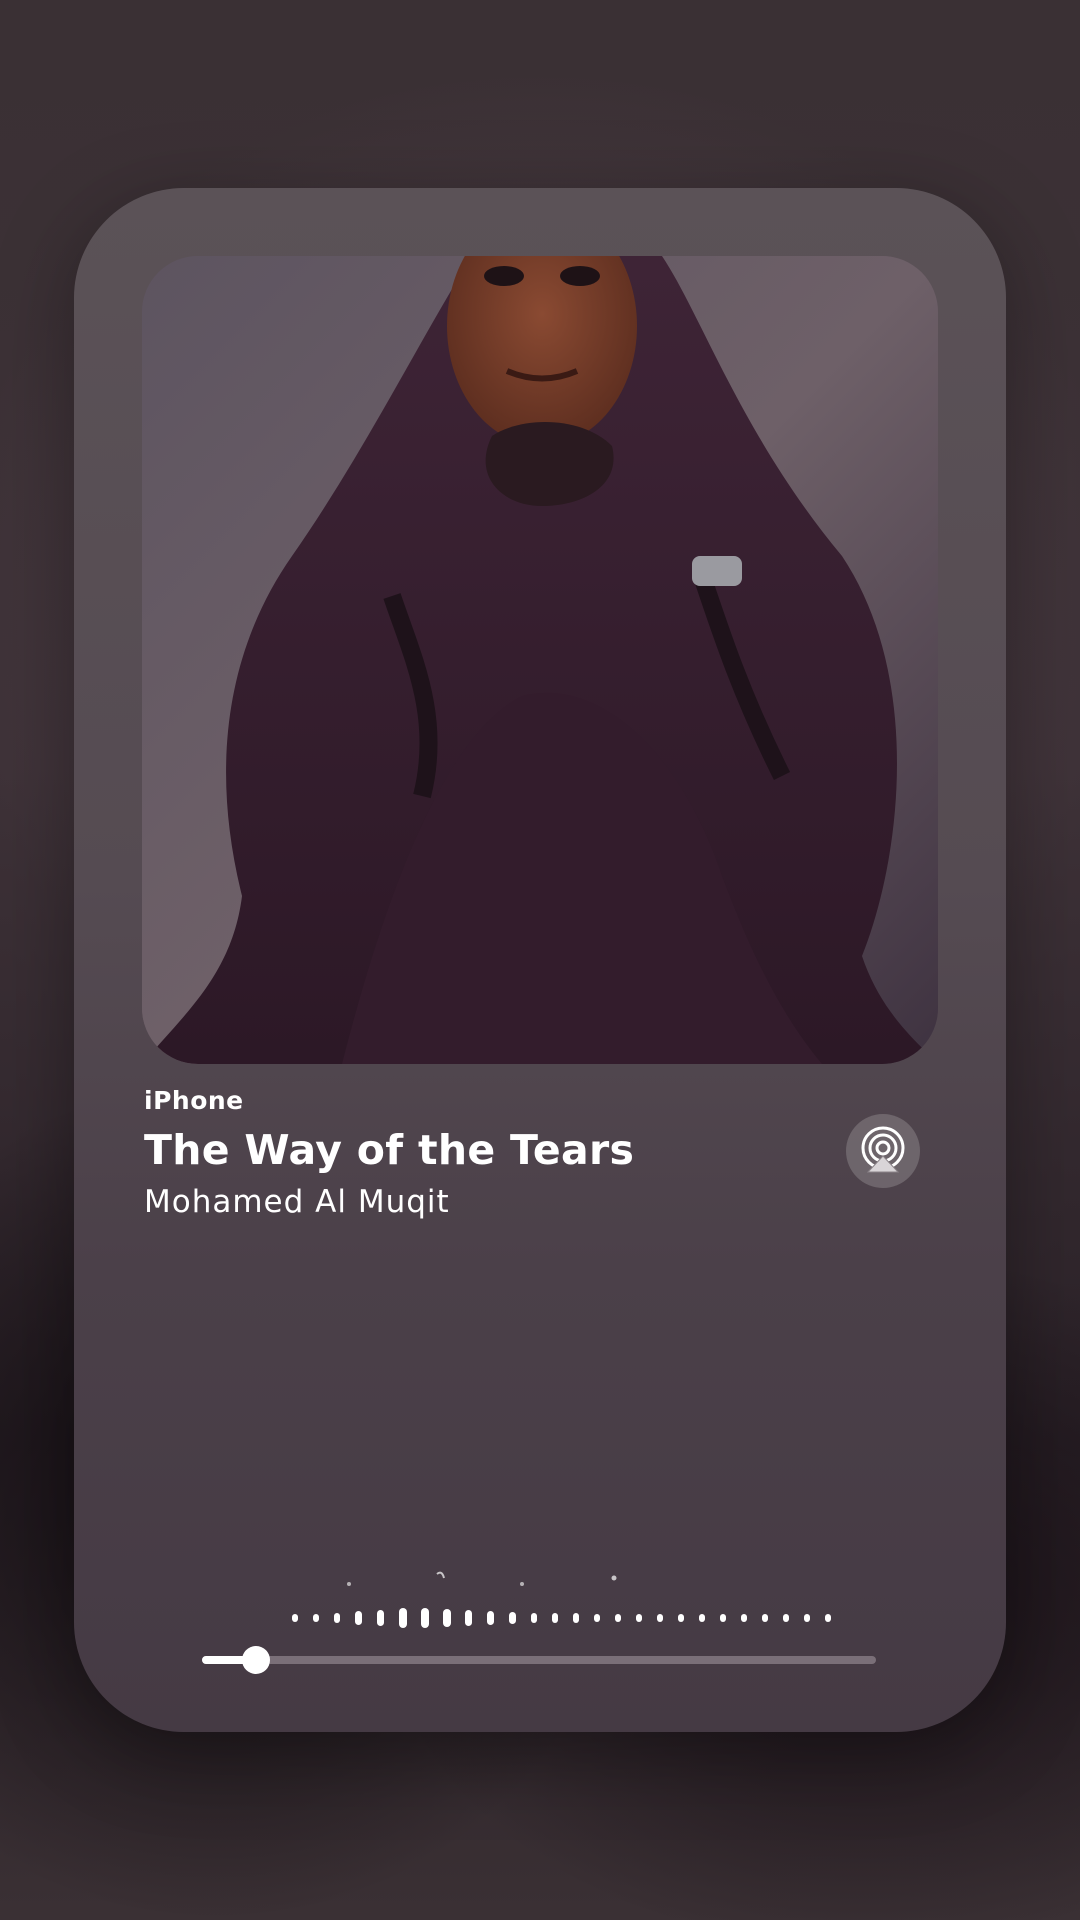  I want to click on playback-scrubber, so click(539, 1660).